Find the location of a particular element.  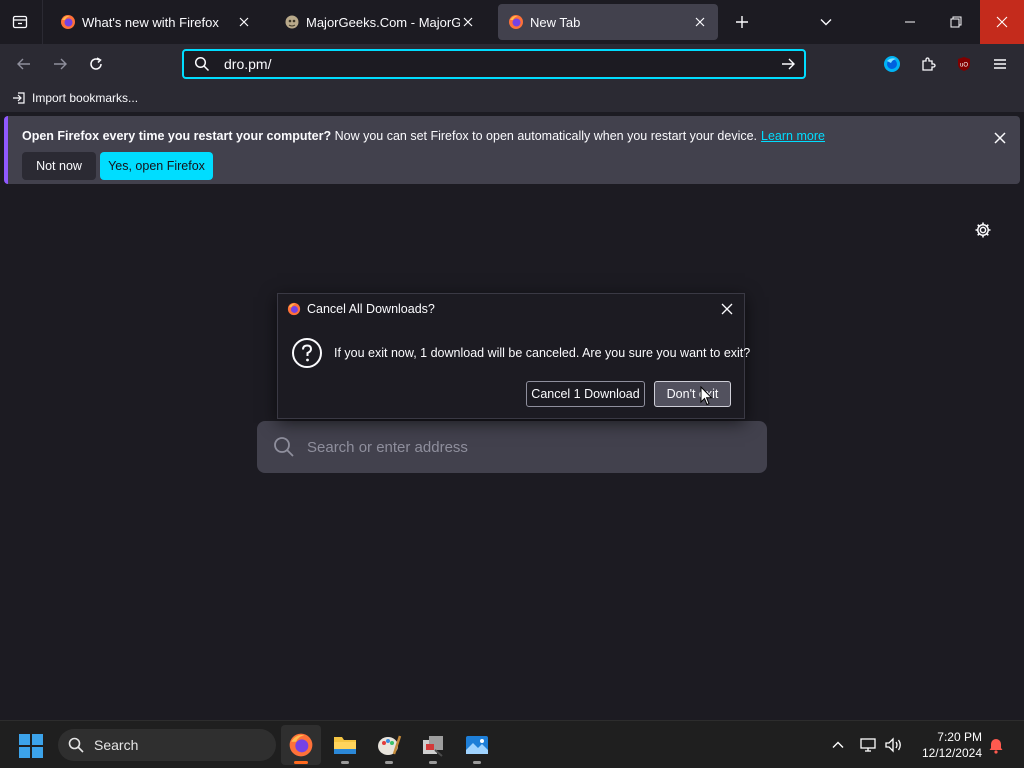

taskbar-search-label: Search is located at coordinates (116, 745).